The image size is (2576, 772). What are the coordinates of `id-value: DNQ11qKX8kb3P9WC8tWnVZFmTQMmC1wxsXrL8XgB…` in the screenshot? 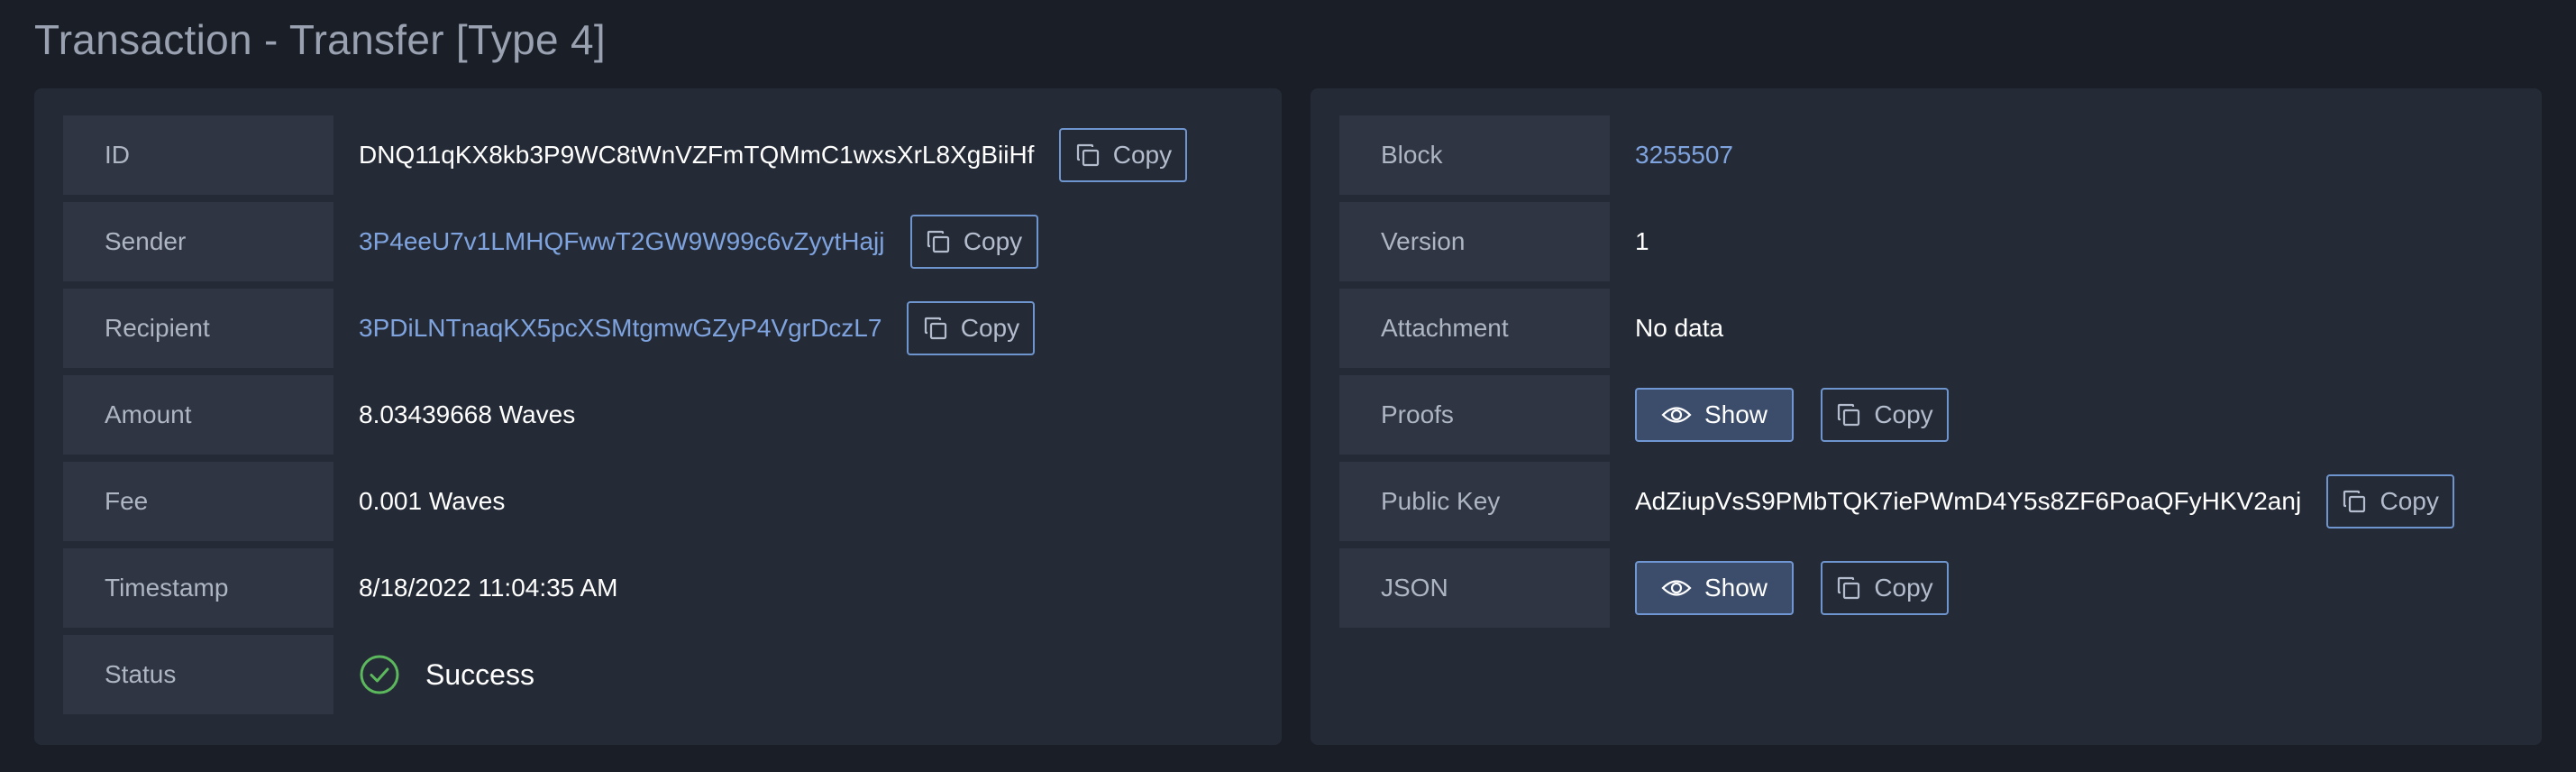 It's located at (697, 155).